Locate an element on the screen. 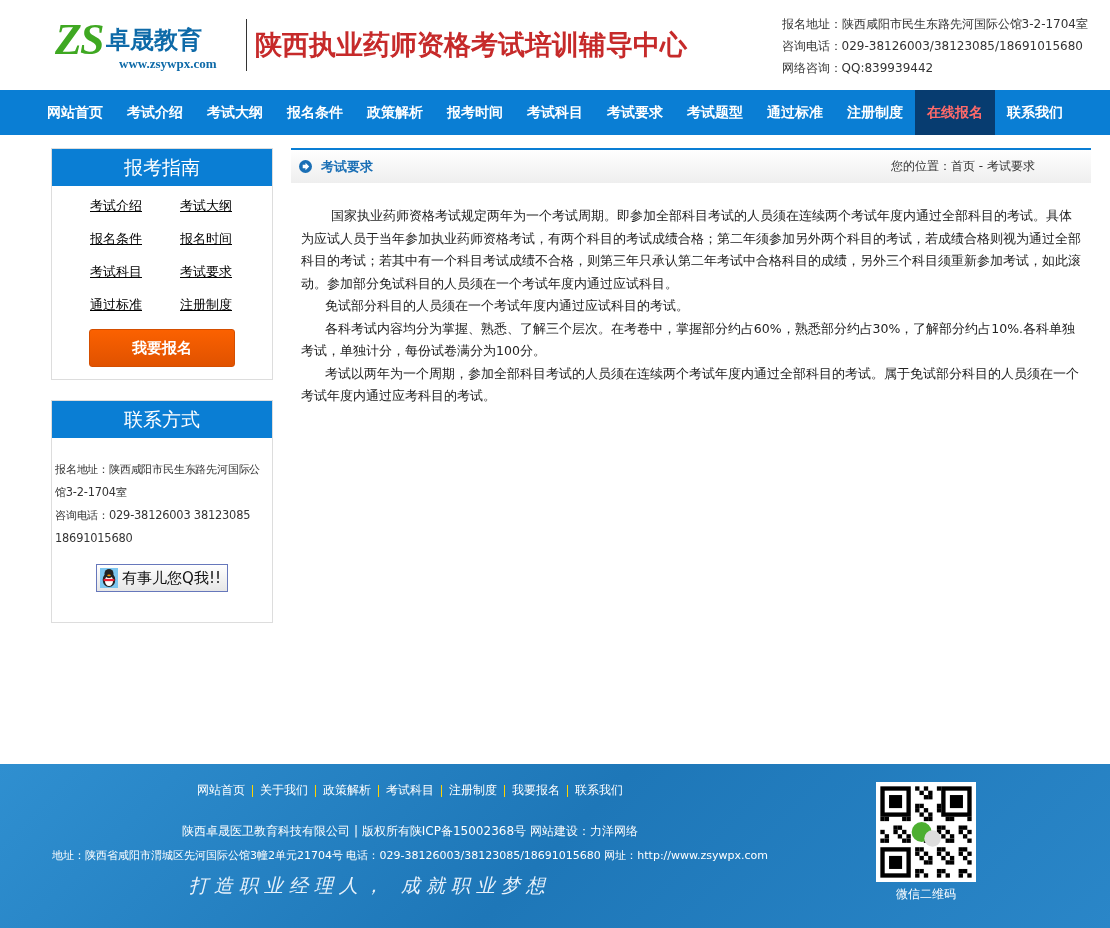 The height and width of the screenshot is (928, 1110). footer-link: 注册制度 is located at coordinates (473, 790).